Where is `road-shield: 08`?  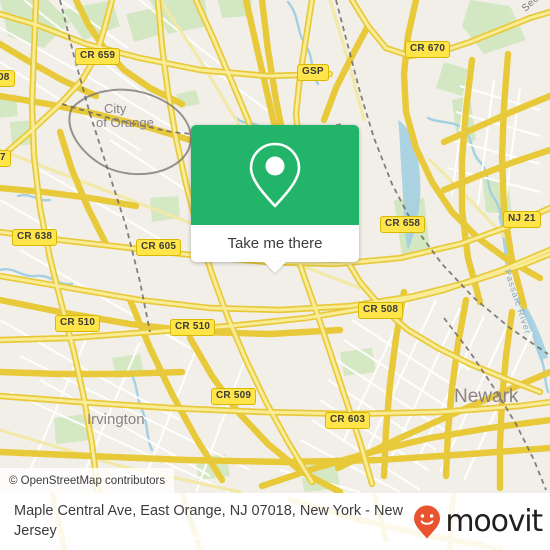 road-shield: 08 is located at coordinates (7, 78).